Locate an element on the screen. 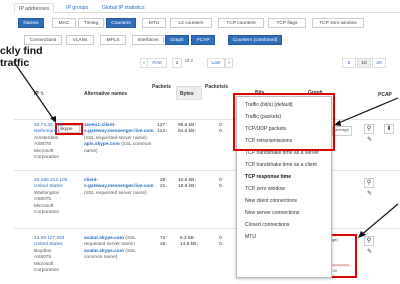 The image size is (400, 284). bytes-in: 14.8 kB is located at coordinates (188, 245).